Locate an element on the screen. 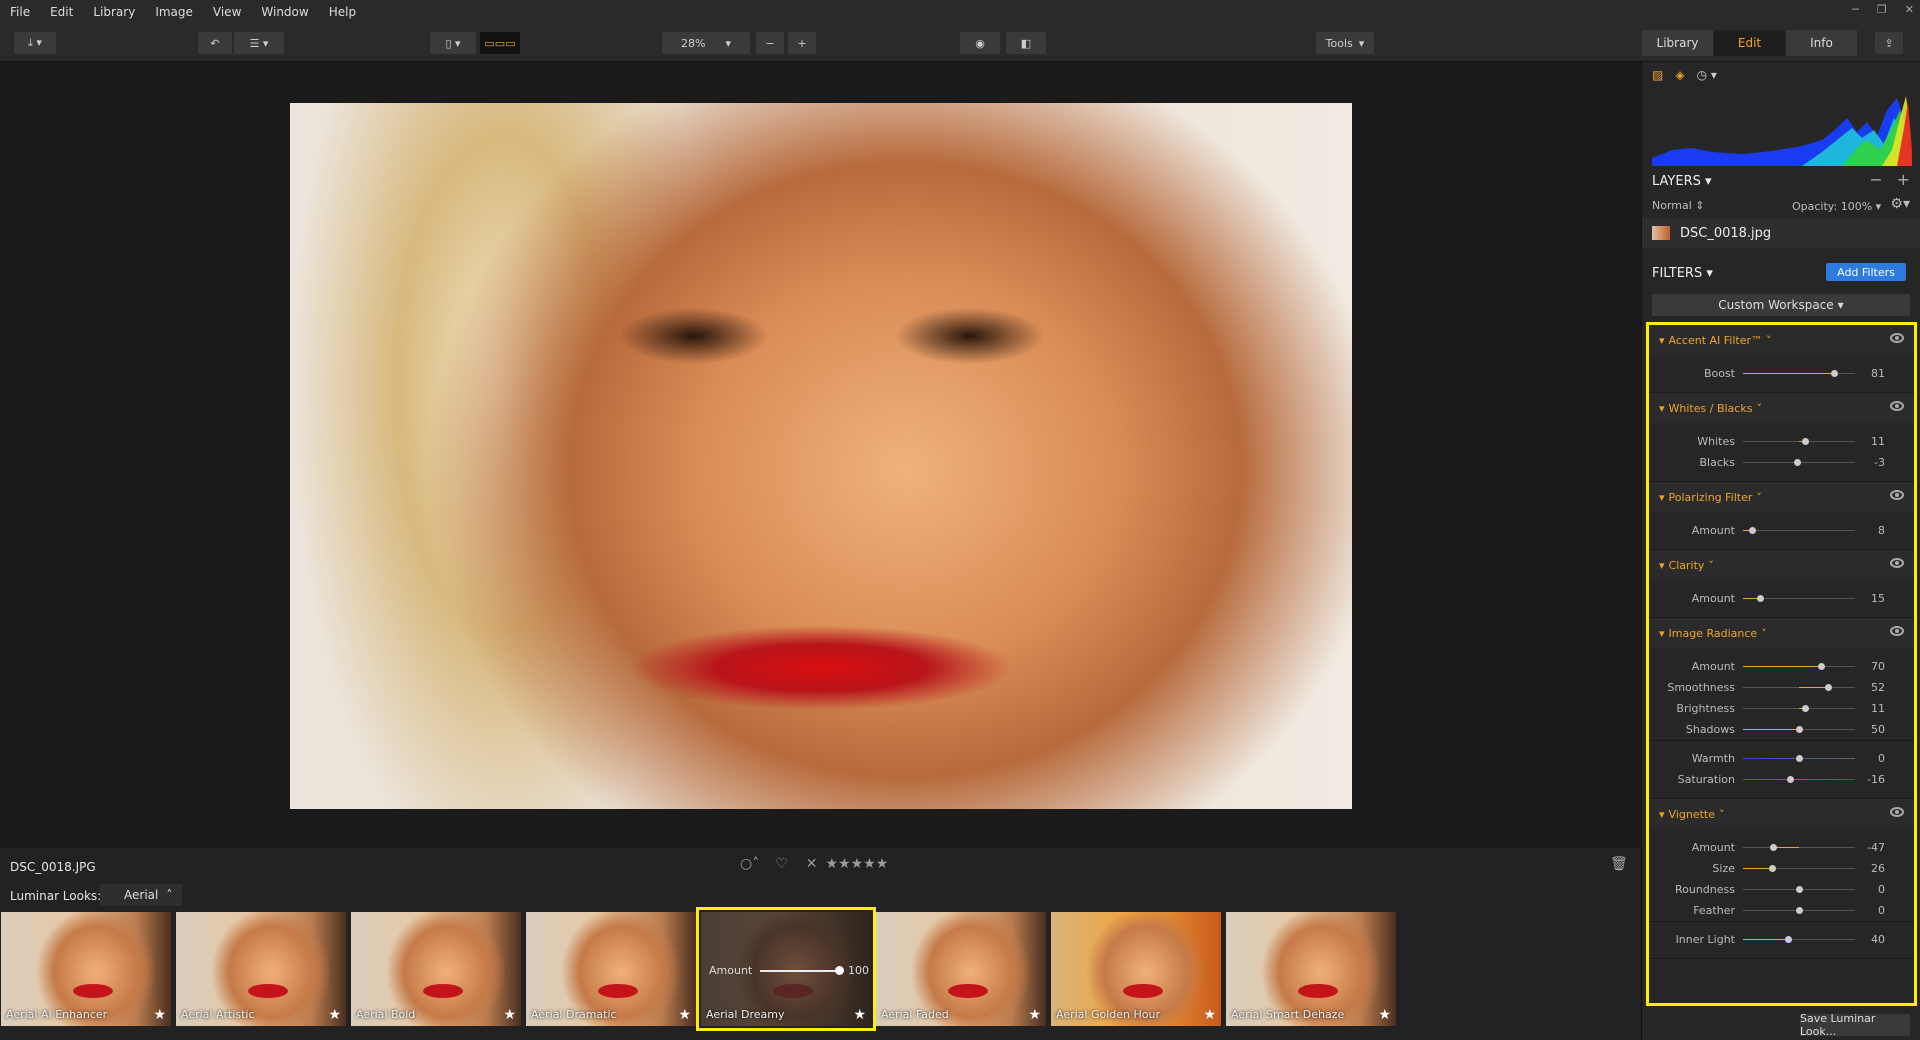 Image resolution: width=1920 pixels, height=1040 pixels. menu-window: Window is located at coordinates (284, 12).